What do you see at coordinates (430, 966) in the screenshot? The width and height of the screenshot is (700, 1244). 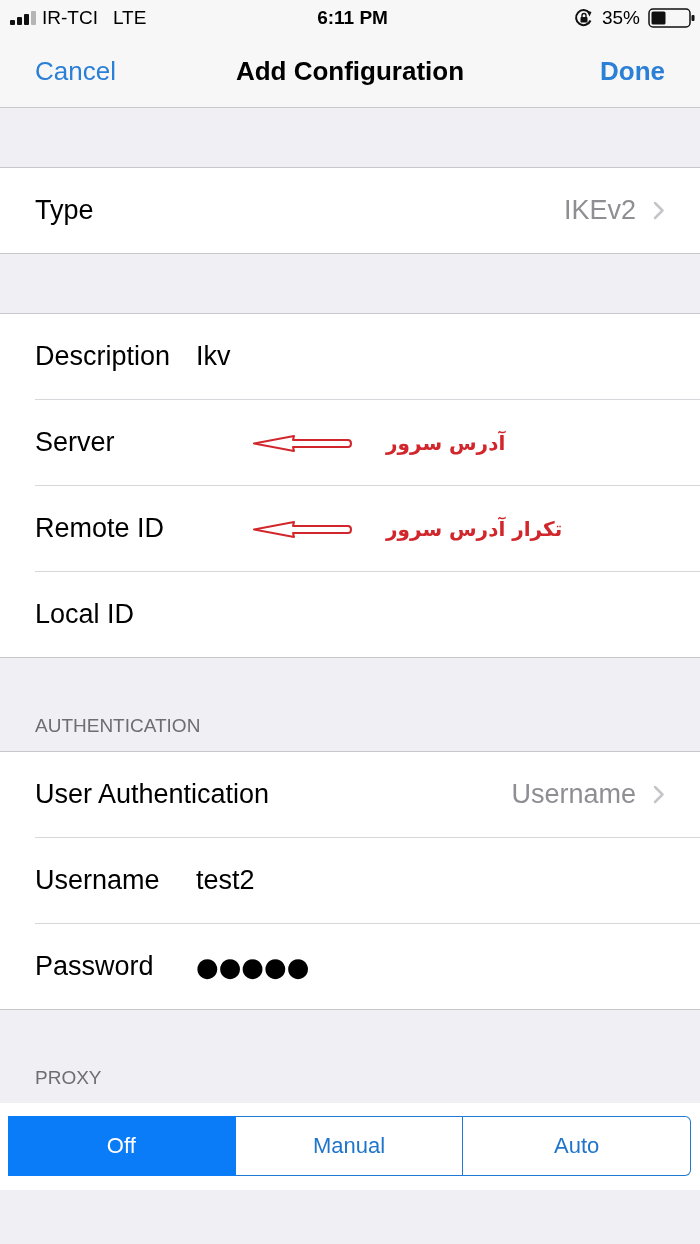 I see `password-field: ●●●●●` at bounding box center [430, 966].